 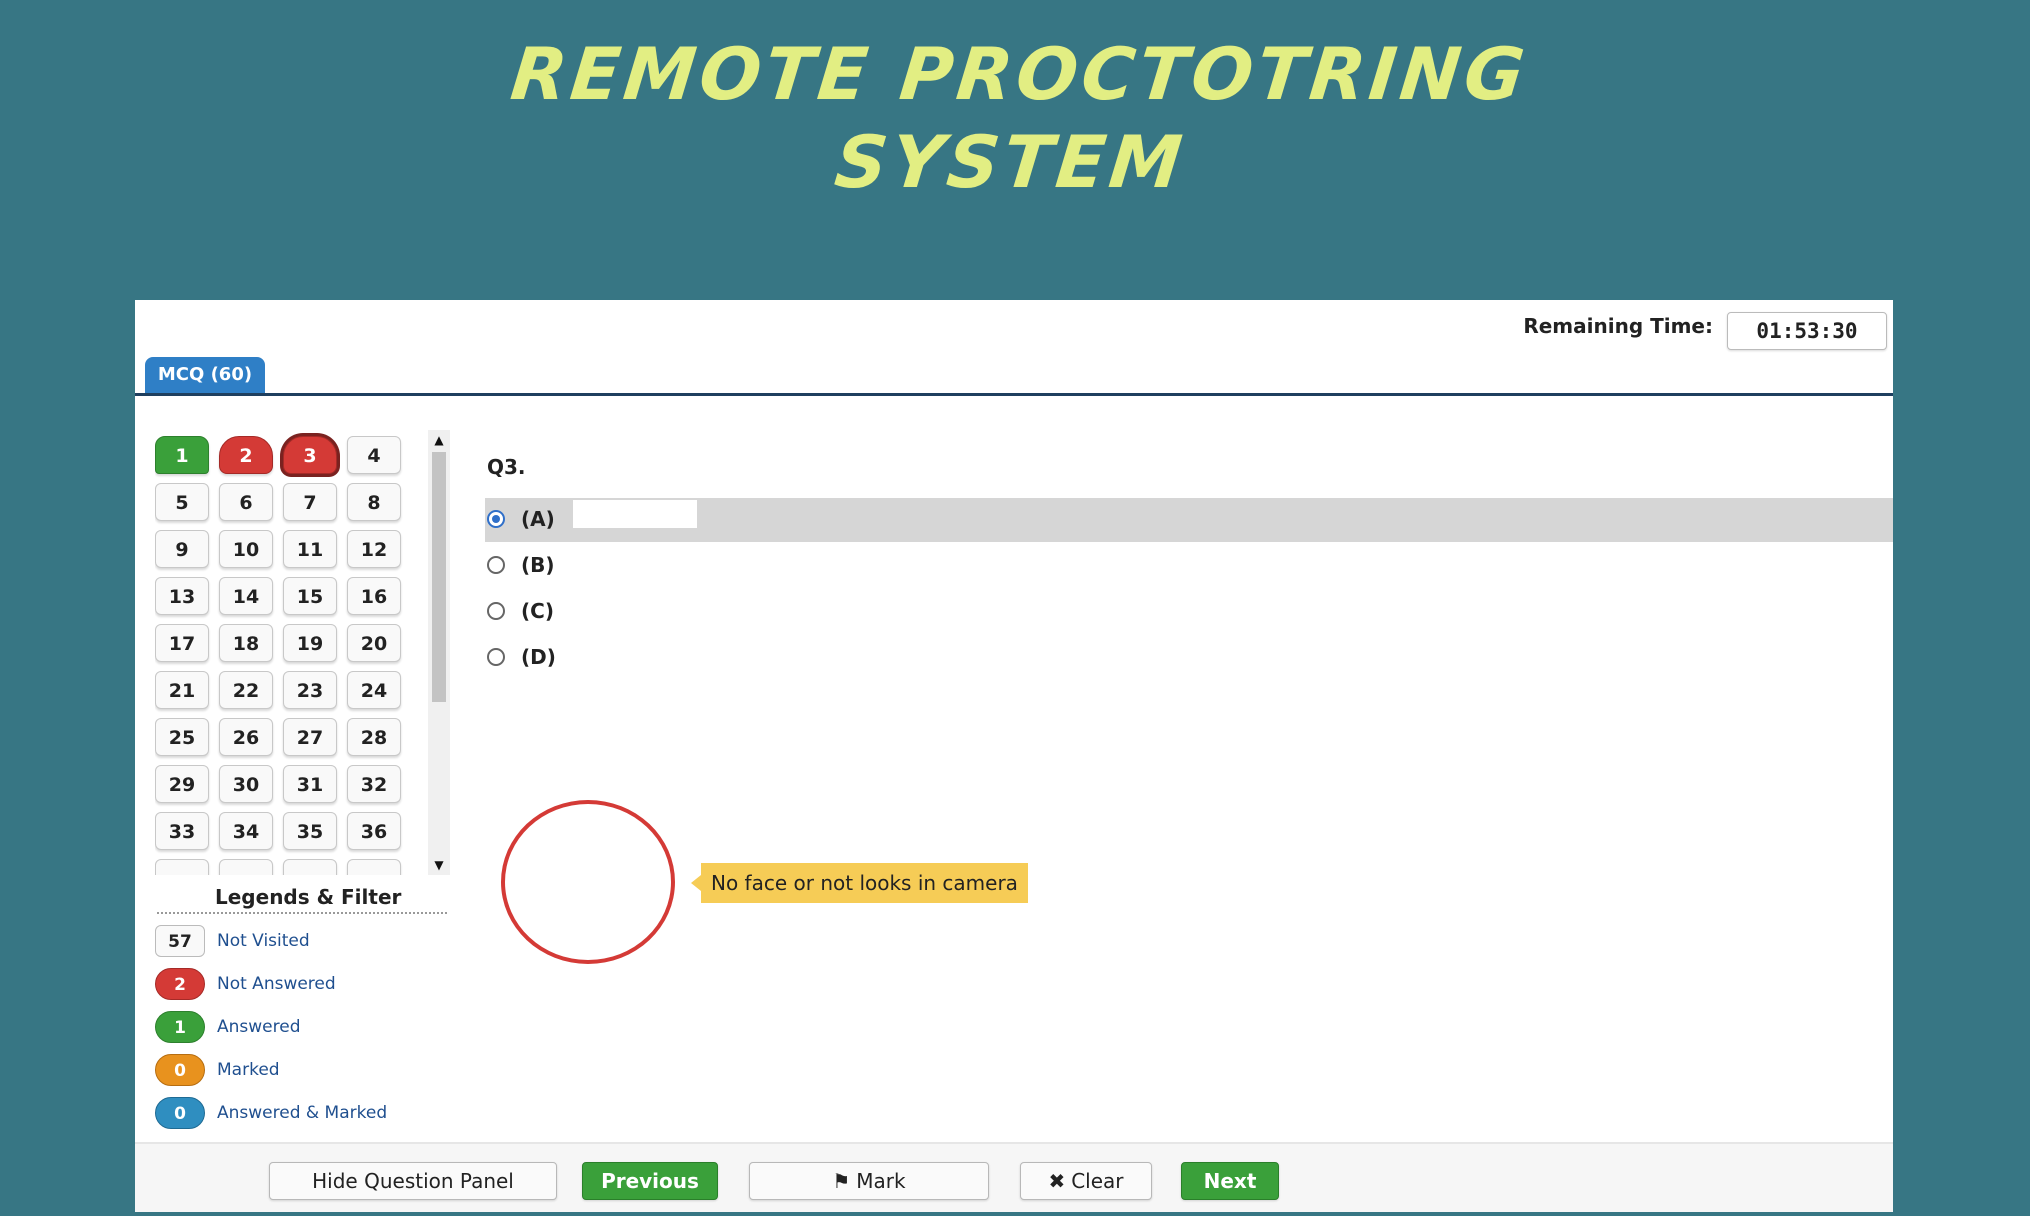 What do you see at coordinates (374, 502) in the screenshot?
I see `question-button: 8` at bounding box center [374, 502].